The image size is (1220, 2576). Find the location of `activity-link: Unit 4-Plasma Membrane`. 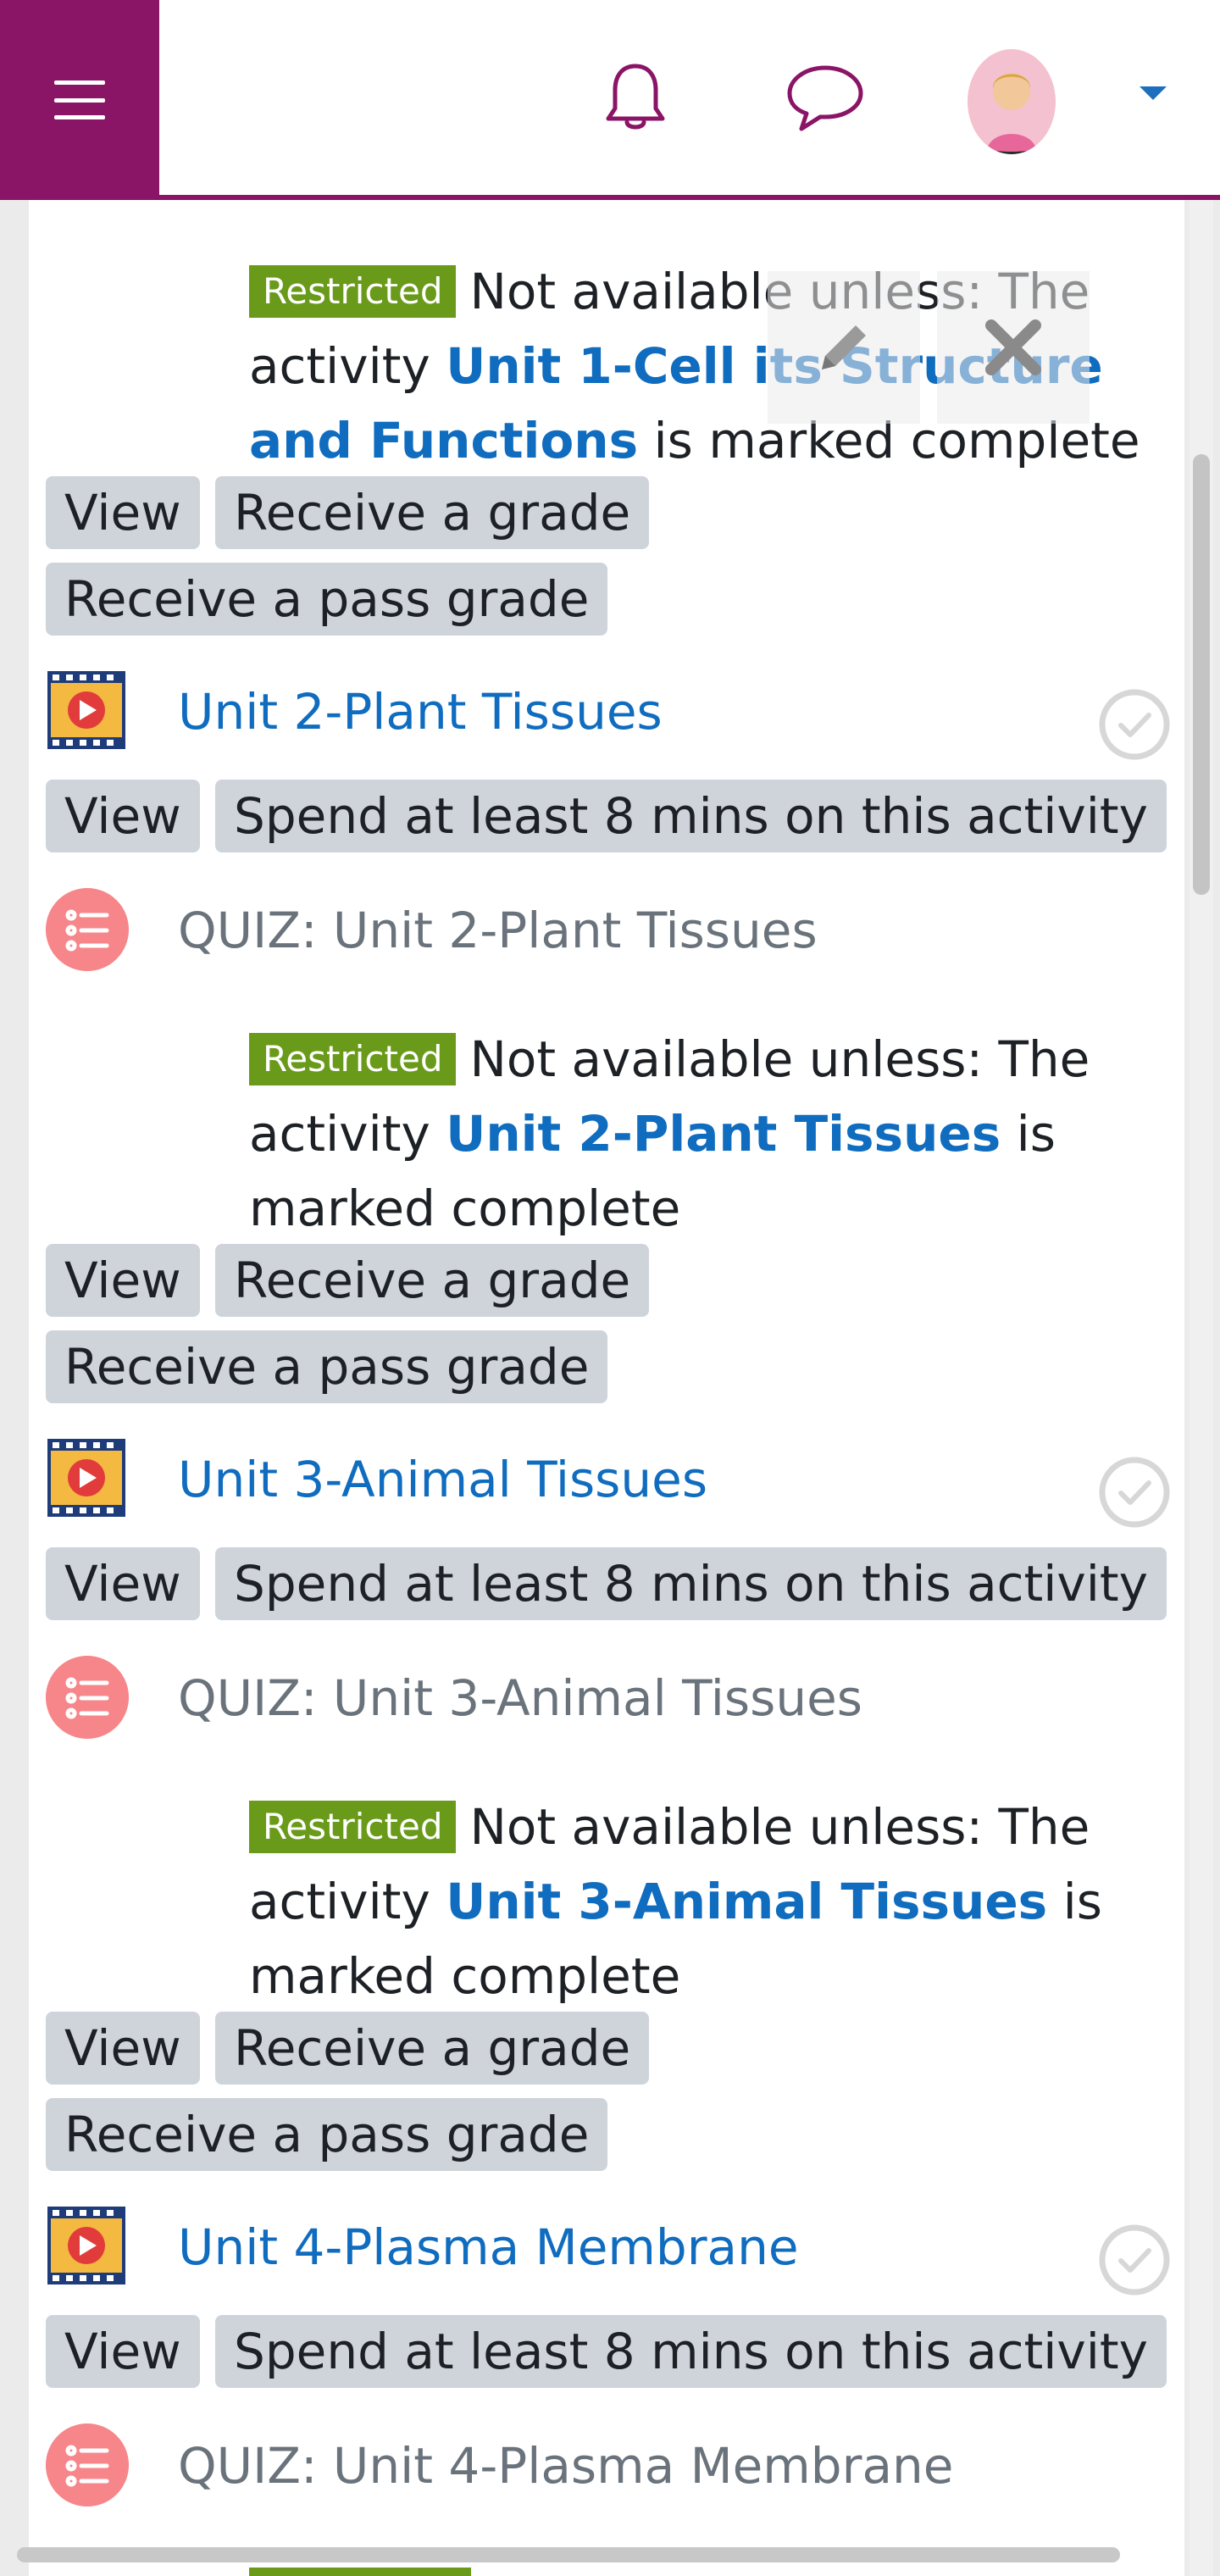

activity-link: Unit 4-Plasma Membrane is located at coordinates (488, 2247).